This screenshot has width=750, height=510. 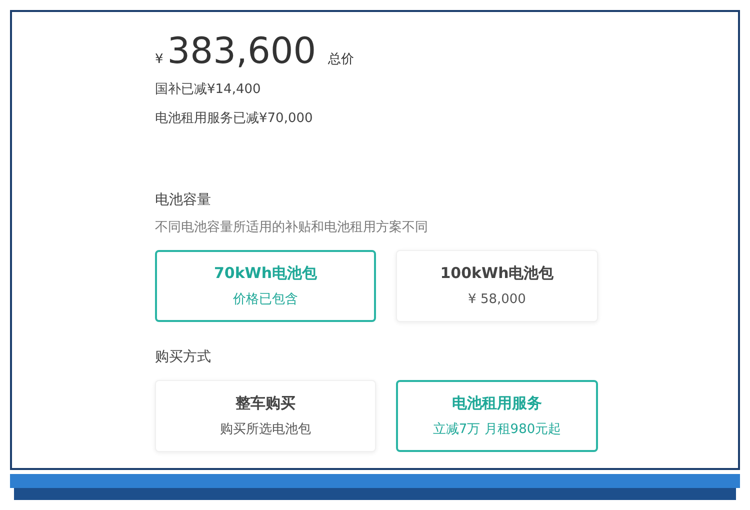 I want to click on section-subtitle: 不同电池容量所适用的补贴和电池租用方案不同, so click(x=292, y=228).